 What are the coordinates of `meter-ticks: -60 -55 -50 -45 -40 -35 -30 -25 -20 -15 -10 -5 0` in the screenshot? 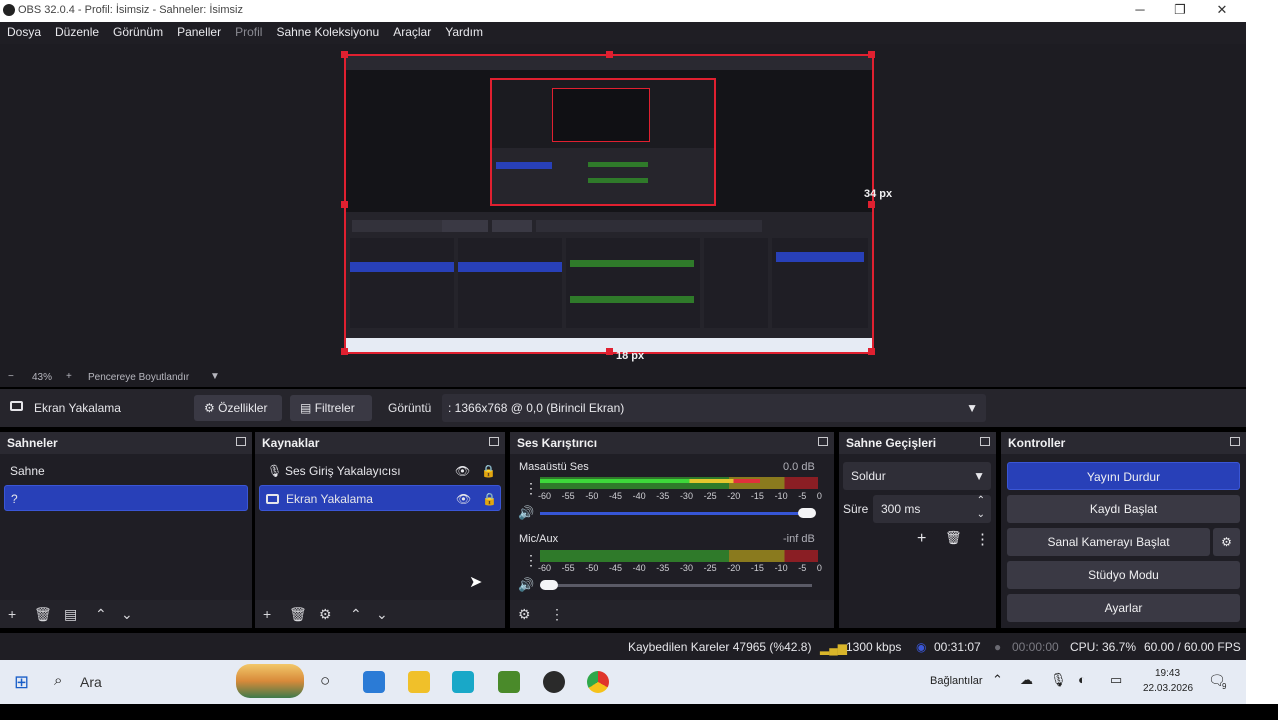 It's located at (680, 568).